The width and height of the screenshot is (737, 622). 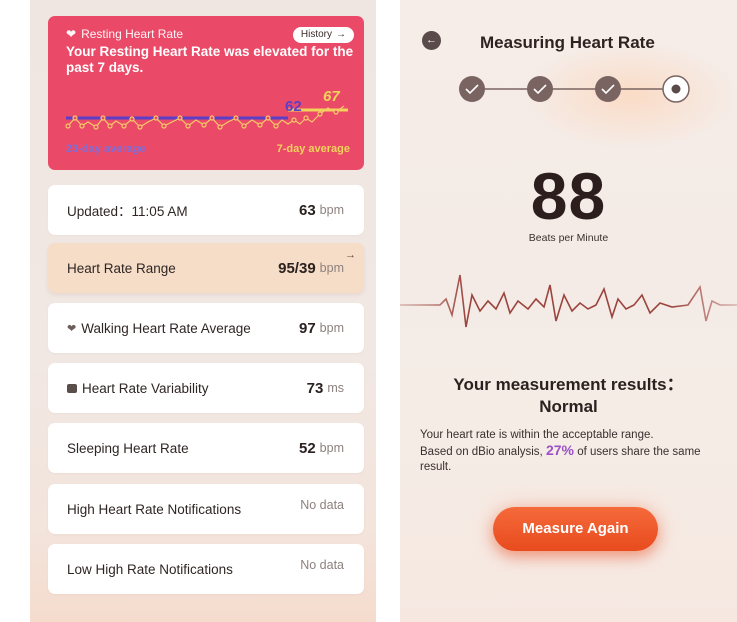 I want to click on page-title: Measuring Heart Rate, so click(x=567, y=42).